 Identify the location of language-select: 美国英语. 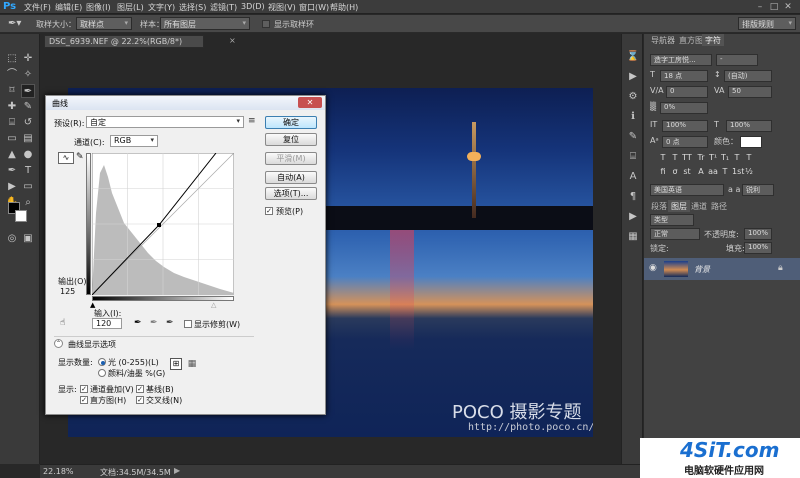
(687, 190).